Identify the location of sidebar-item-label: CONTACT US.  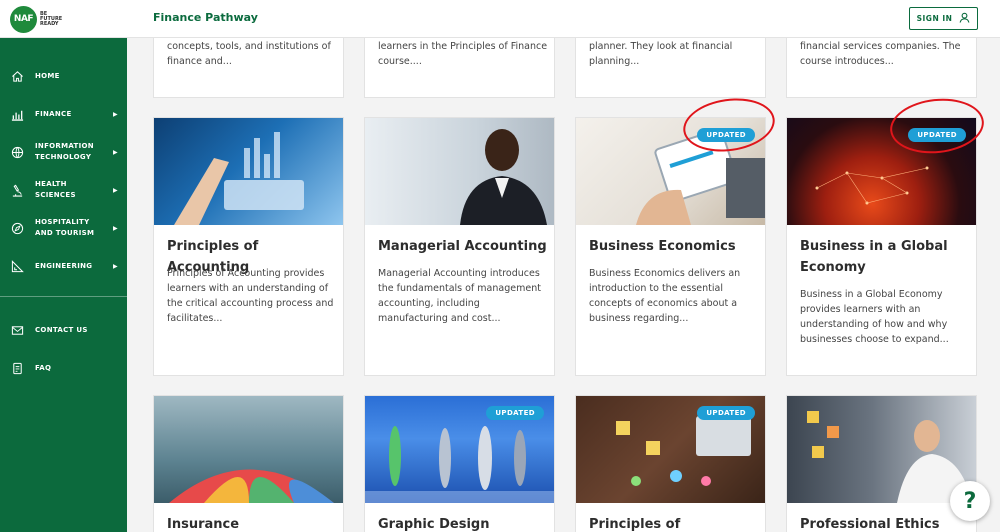
(61, 329).